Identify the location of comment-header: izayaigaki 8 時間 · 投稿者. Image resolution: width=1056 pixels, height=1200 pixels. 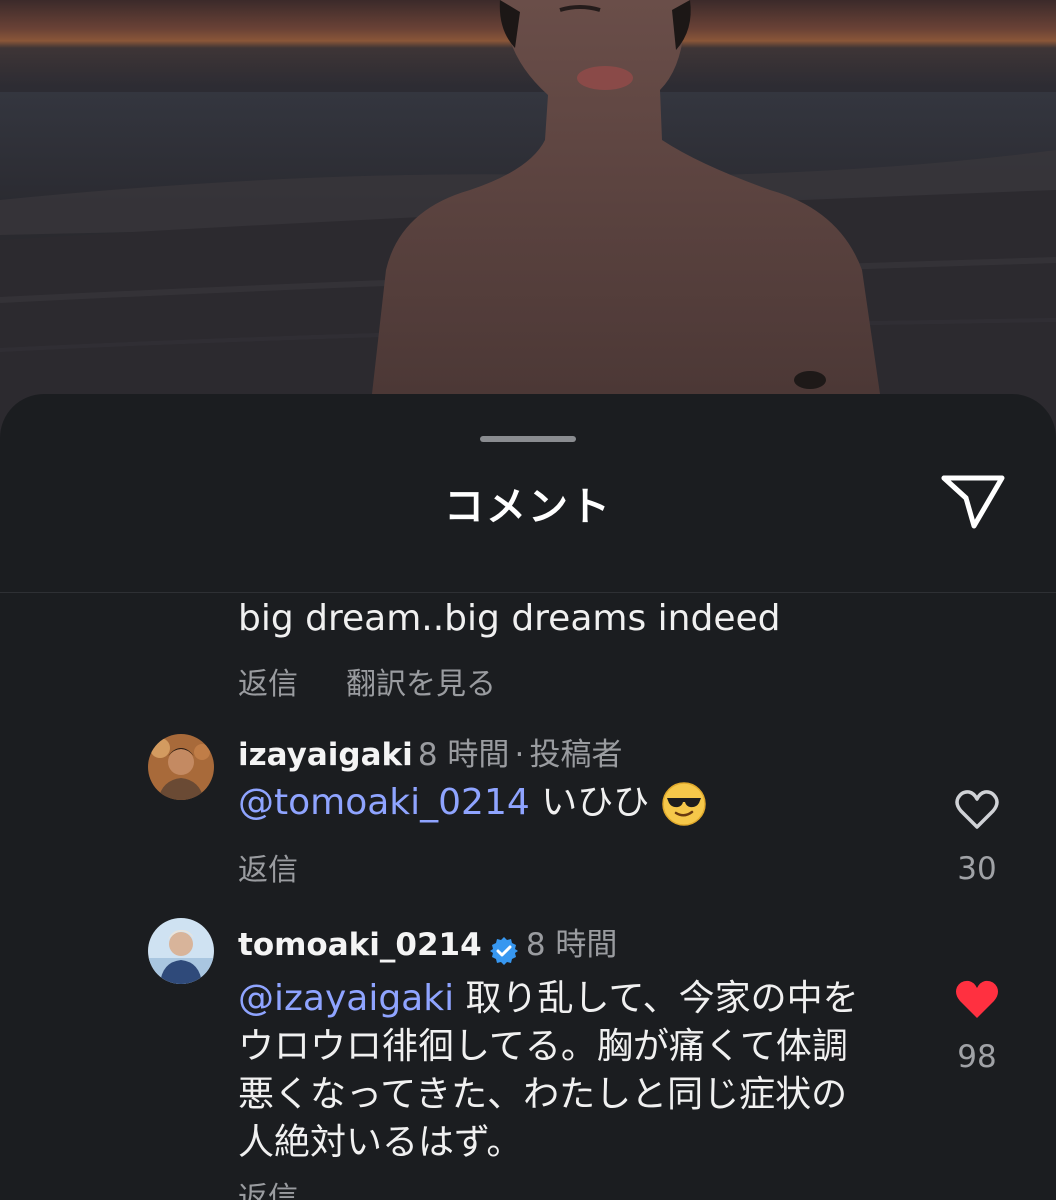
(430, 751).